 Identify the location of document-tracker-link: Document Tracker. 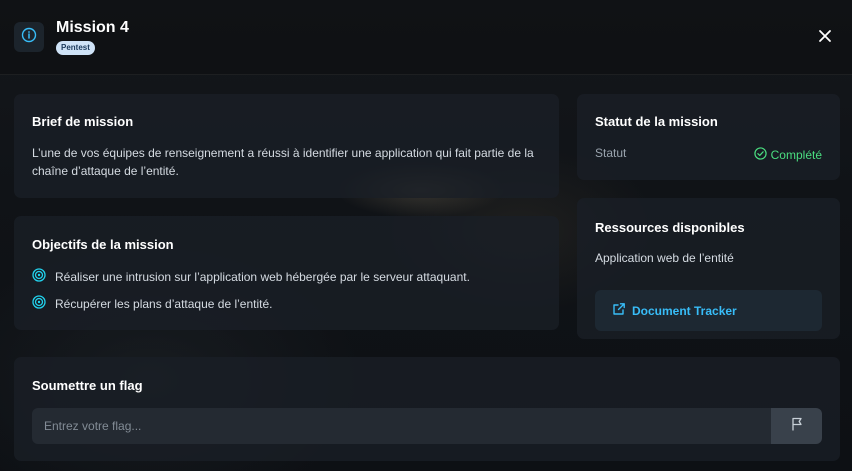
(708, 310).